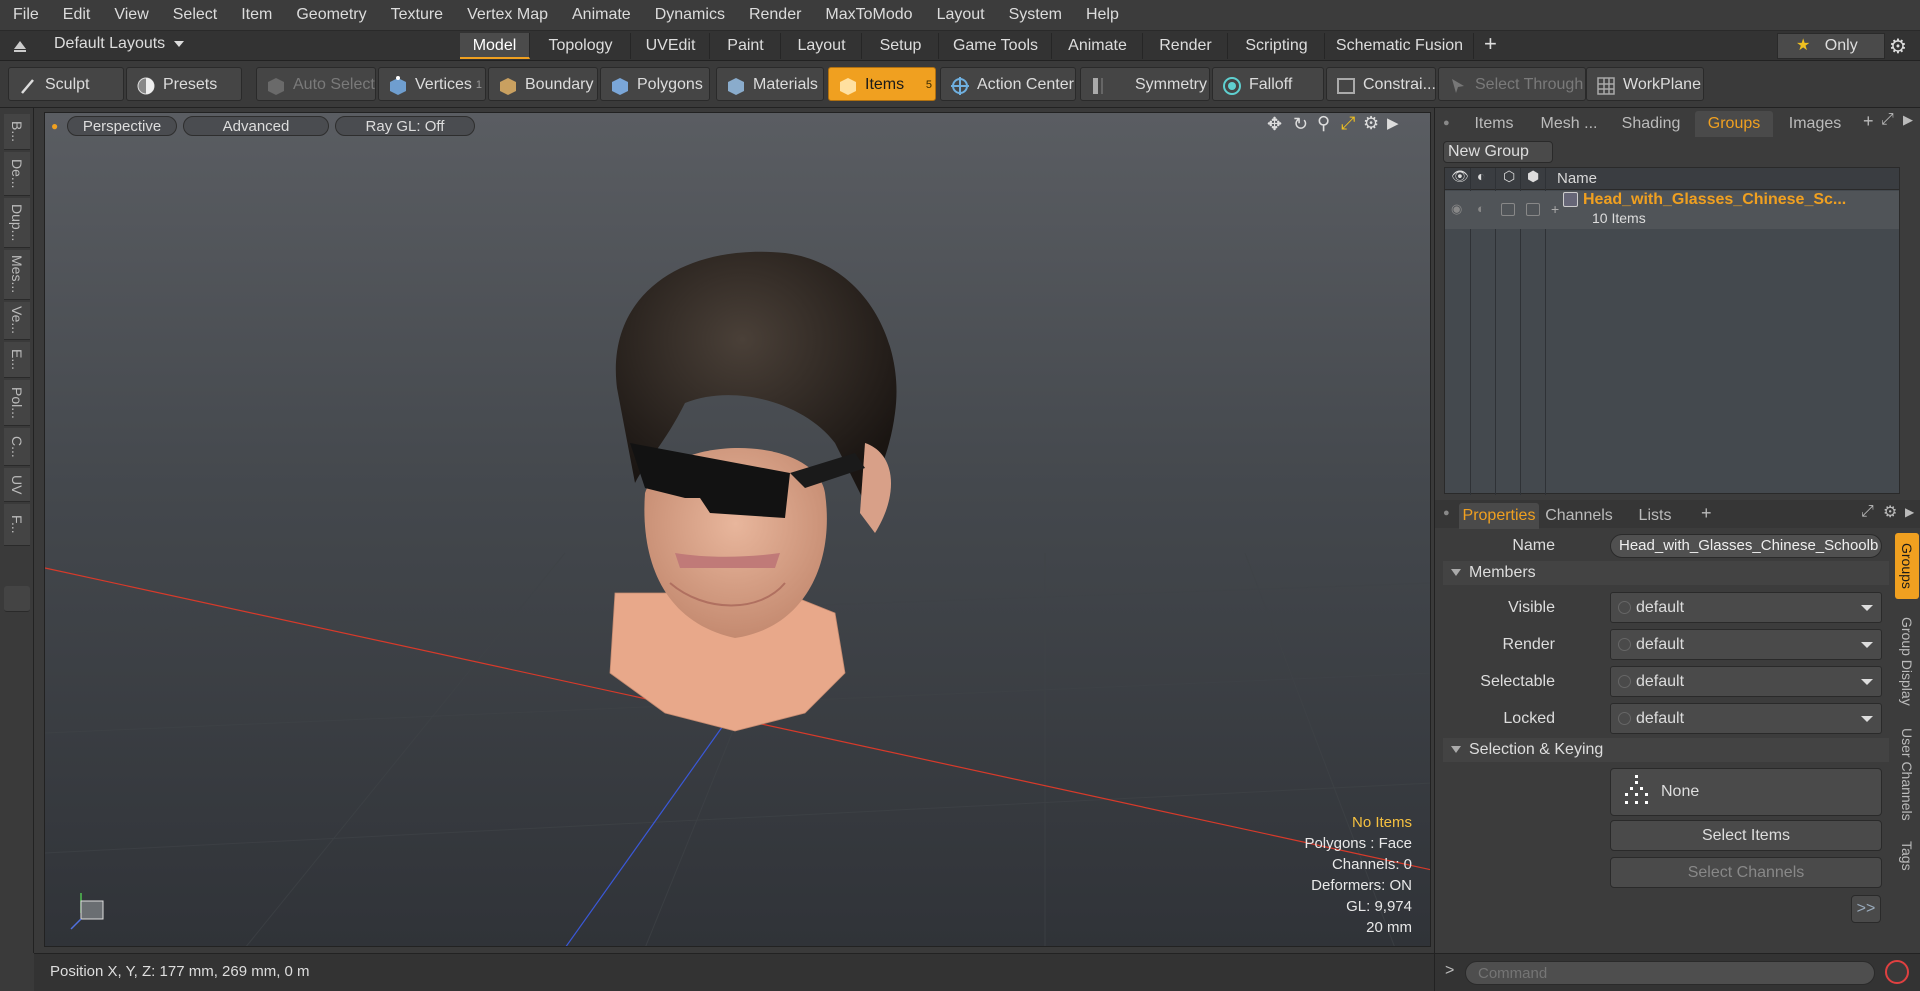 Image resolution: width=1920 pixels, height=991 pixels. Describe the element at coordinates (1348, 123) in the screenshot. I see `fit-view-icon: ⤢` at that location.